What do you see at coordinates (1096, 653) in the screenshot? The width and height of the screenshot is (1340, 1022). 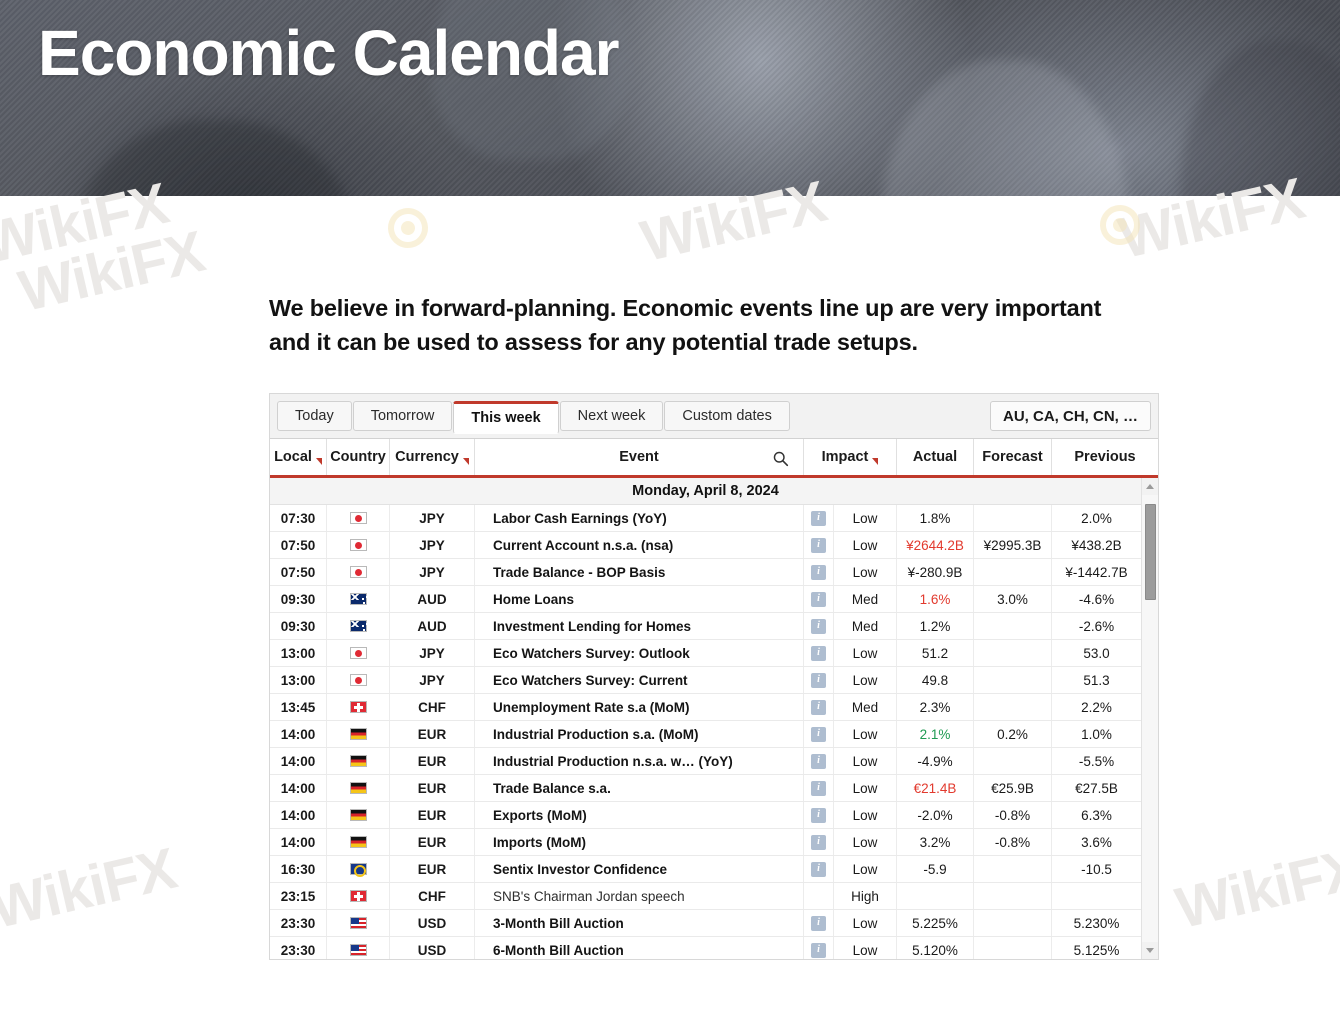 I see `cell-previous: 53.0` at bounding box center [1096, 653].